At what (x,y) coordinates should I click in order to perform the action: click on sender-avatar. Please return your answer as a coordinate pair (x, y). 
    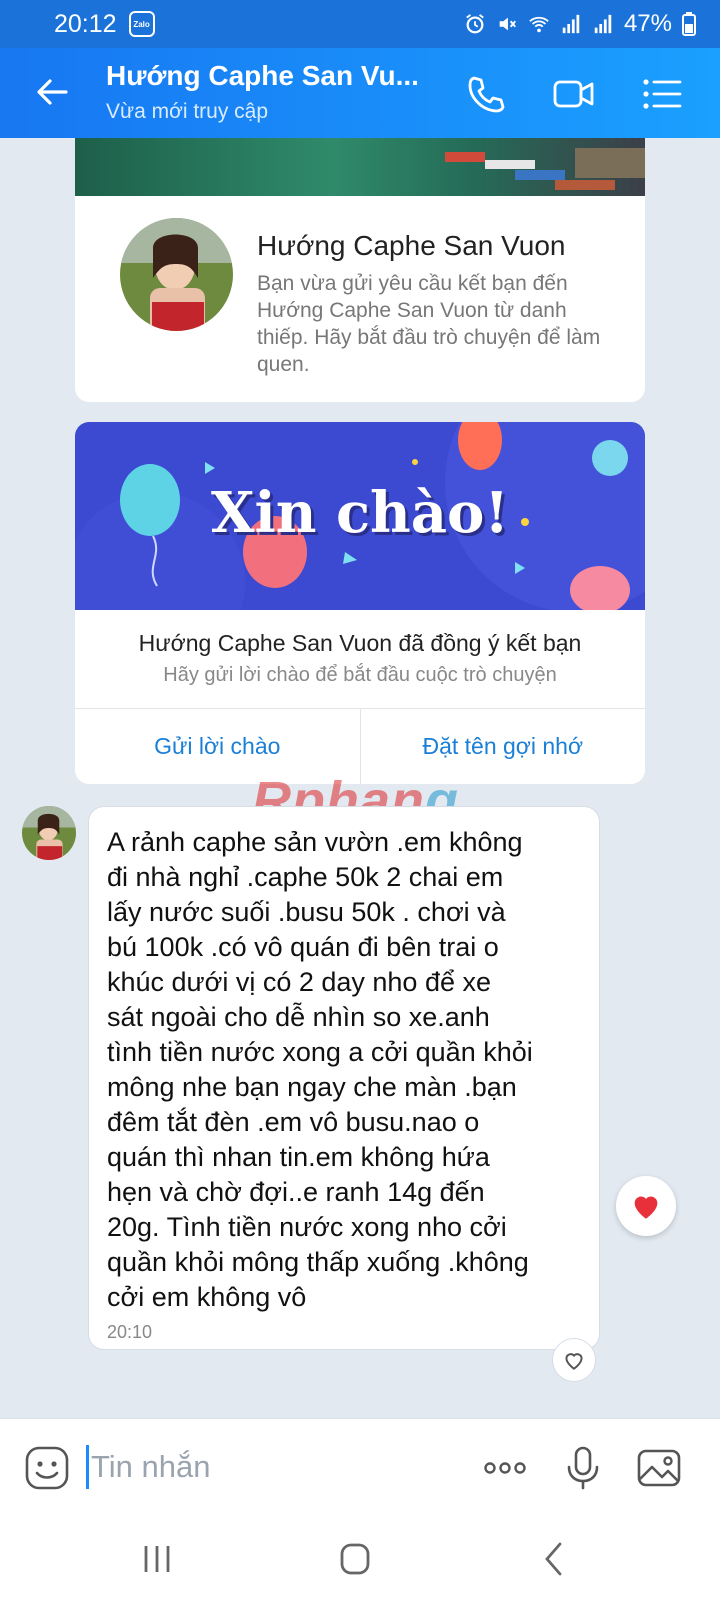
    Looking at the image, I should click on (49, 833).